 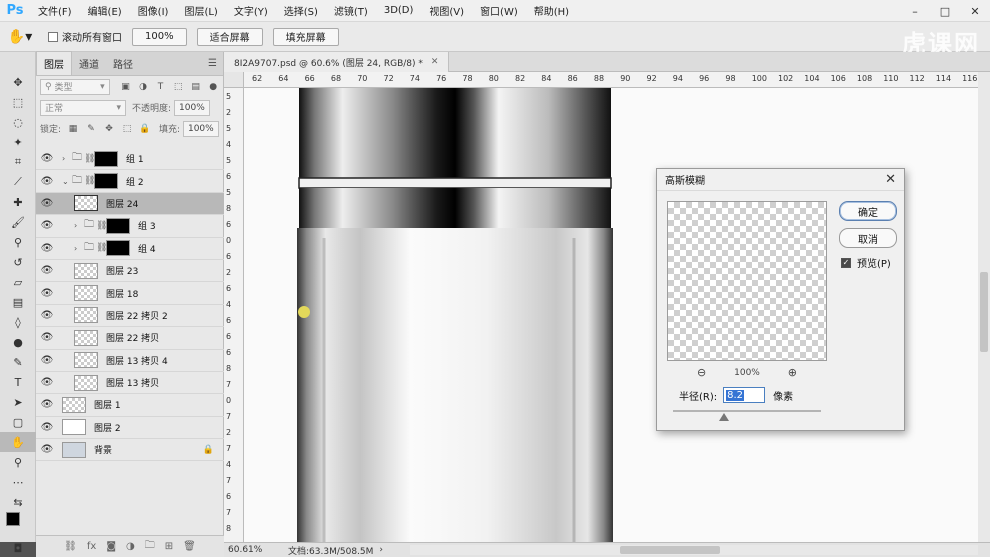 I want to click on layer-row: 👁 图层 13 拷贝 4, so click(x=130, y=361).